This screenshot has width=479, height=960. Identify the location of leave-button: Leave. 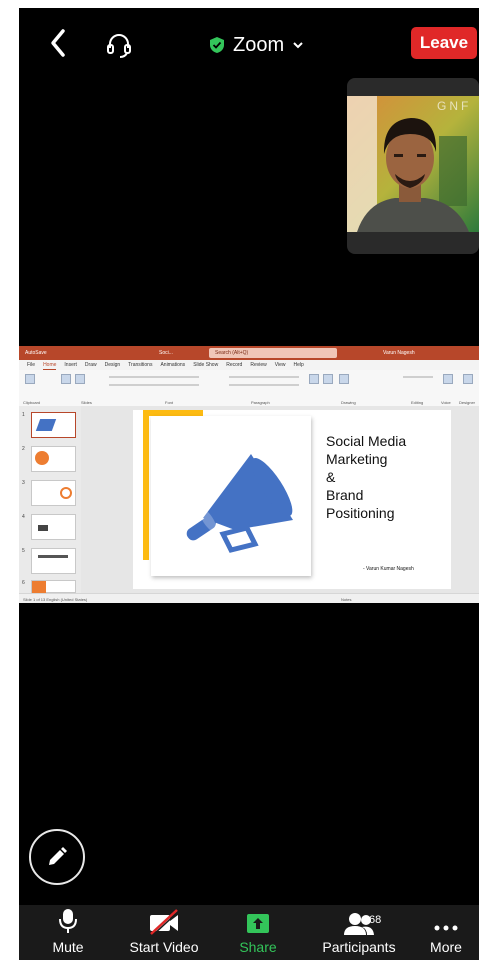
(444, 43).